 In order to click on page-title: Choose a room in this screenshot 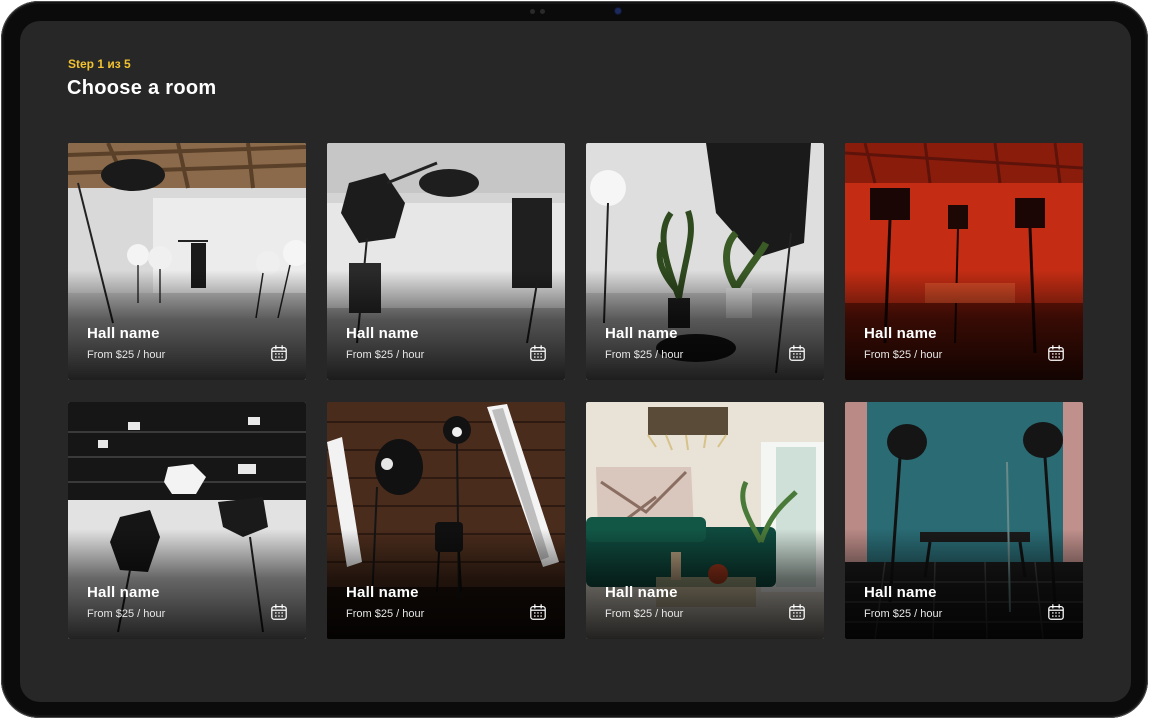, I will do `click(142, 88)`.